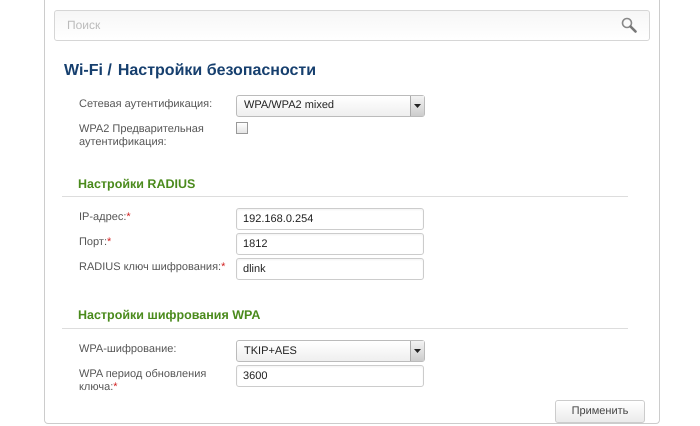  What do you see at coordinates (330, 269) in the screenshot?
I see `input-field: dlink` at bounding box center [330, 269].